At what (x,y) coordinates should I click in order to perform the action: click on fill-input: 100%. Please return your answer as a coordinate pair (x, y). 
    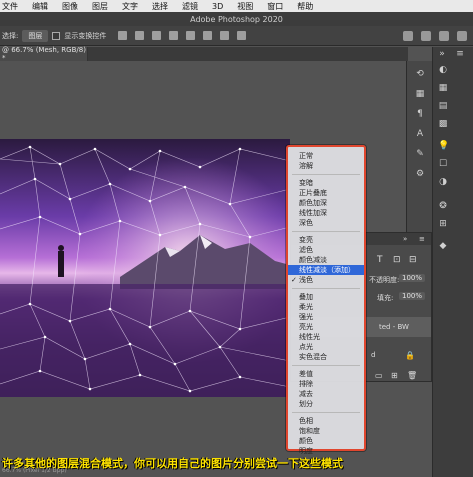
    Looking at the image, I should click on (412, 296).